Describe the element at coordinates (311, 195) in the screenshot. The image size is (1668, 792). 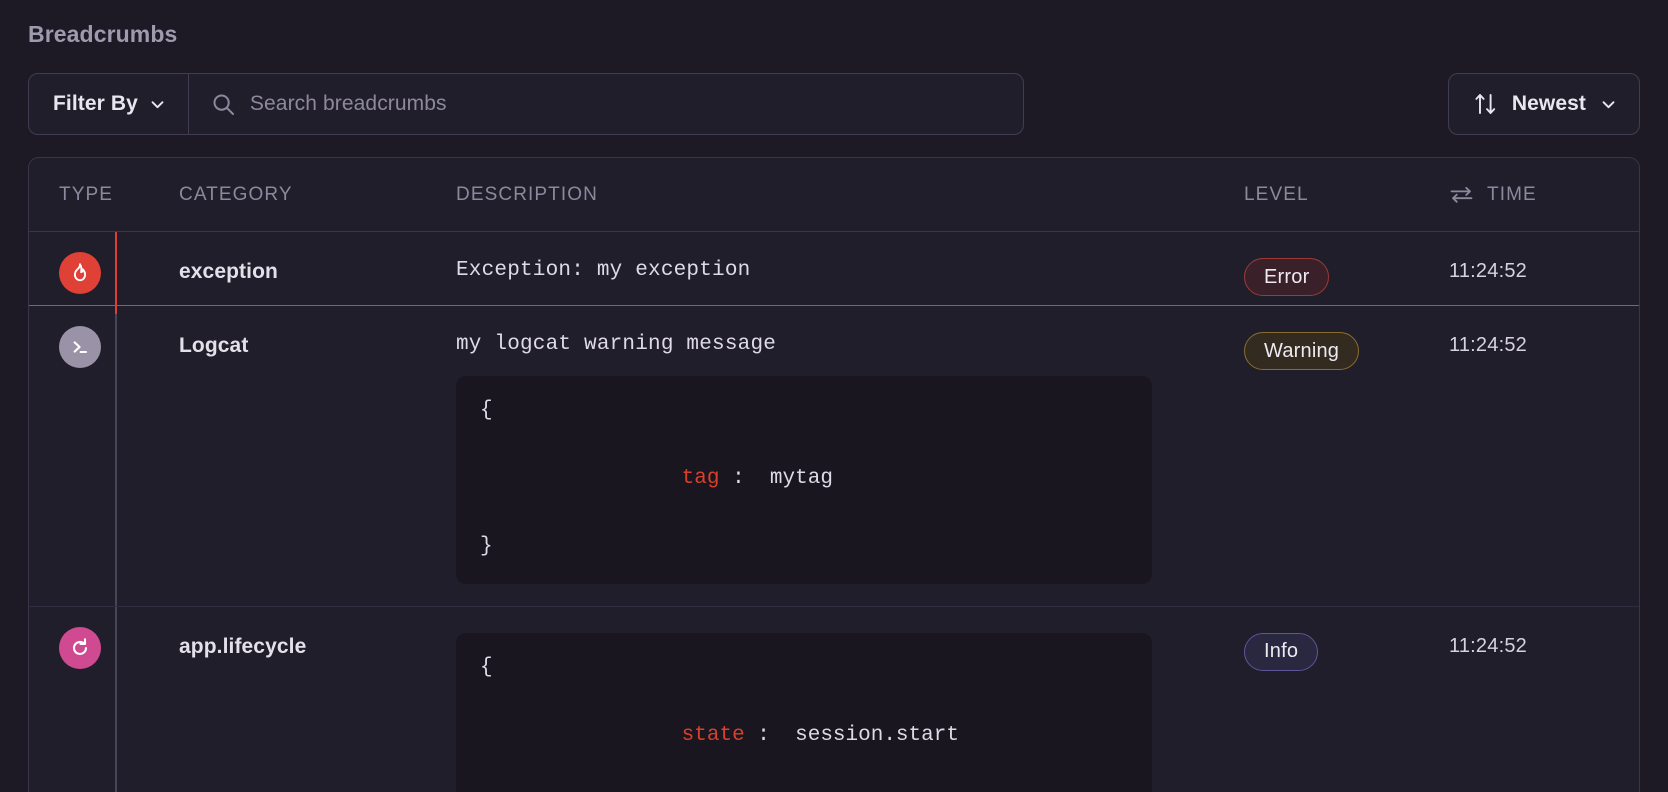
I see `column-header-category: CATEGORY` at that location.